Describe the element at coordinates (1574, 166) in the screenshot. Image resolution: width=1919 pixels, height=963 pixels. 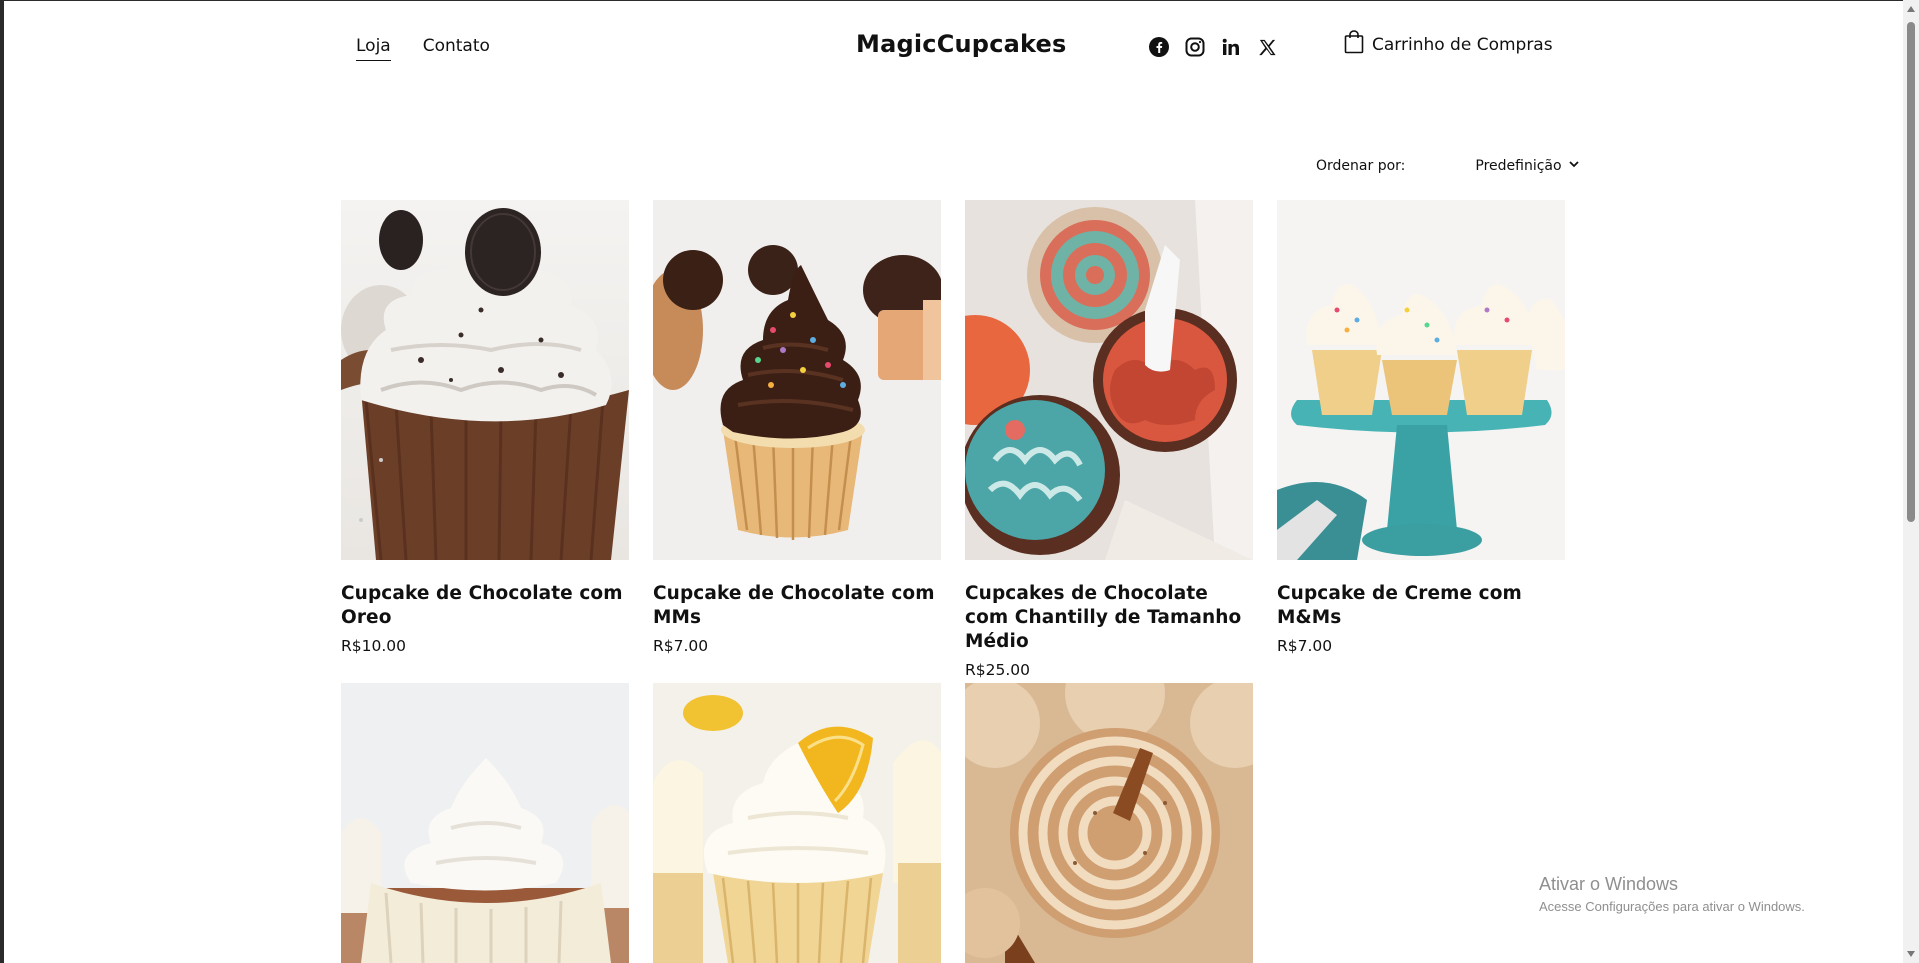
I see `chevron-down-icon` at that location.